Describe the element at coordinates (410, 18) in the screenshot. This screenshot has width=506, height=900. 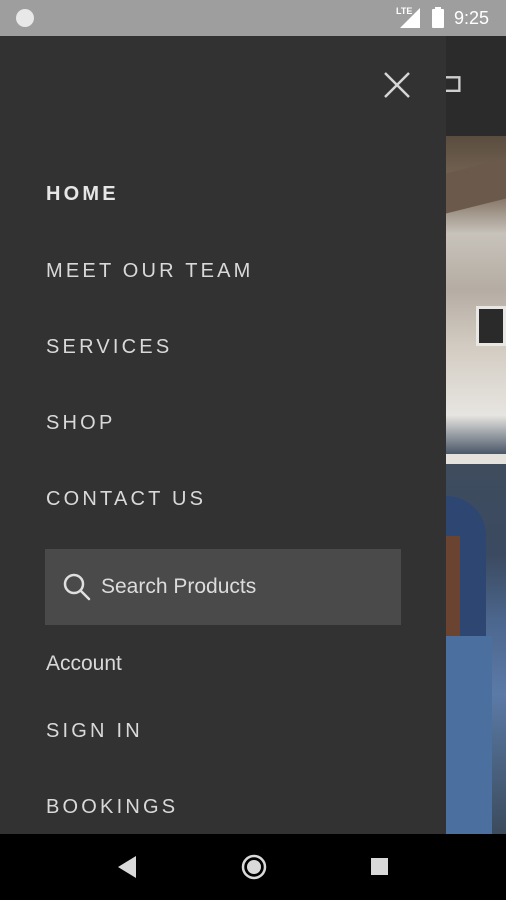
I see `signal-icon` at that location.